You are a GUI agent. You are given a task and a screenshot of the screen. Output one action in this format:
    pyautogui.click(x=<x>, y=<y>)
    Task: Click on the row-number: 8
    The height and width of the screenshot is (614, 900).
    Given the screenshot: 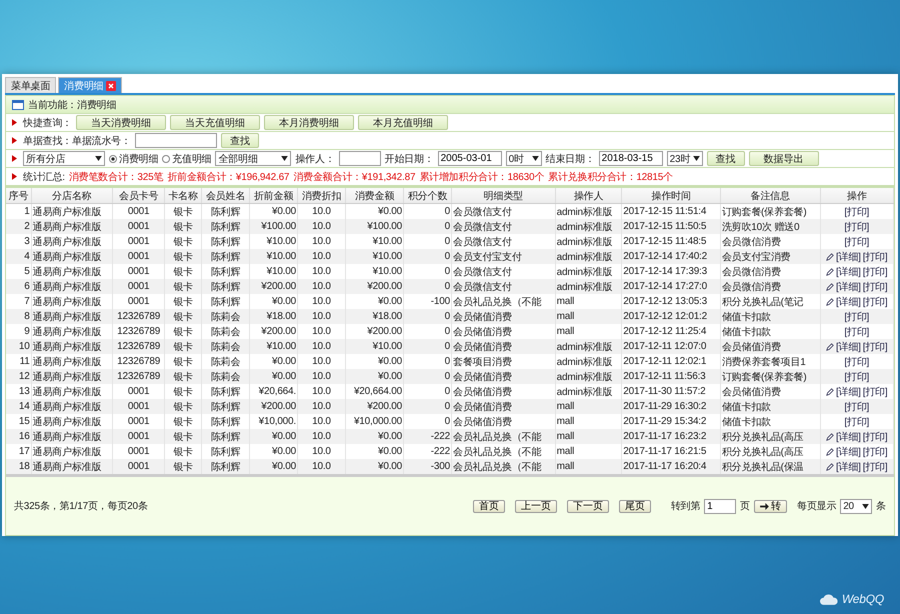 What is the action you would take?
    pyautogui.click(x=19, y=316)
    